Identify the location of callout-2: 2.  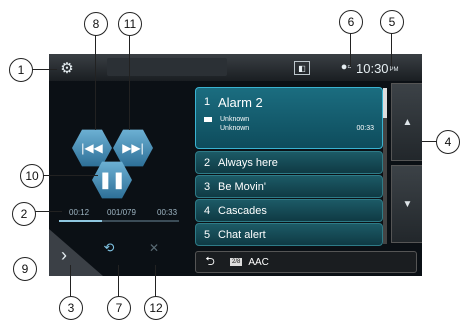
(24, 214).